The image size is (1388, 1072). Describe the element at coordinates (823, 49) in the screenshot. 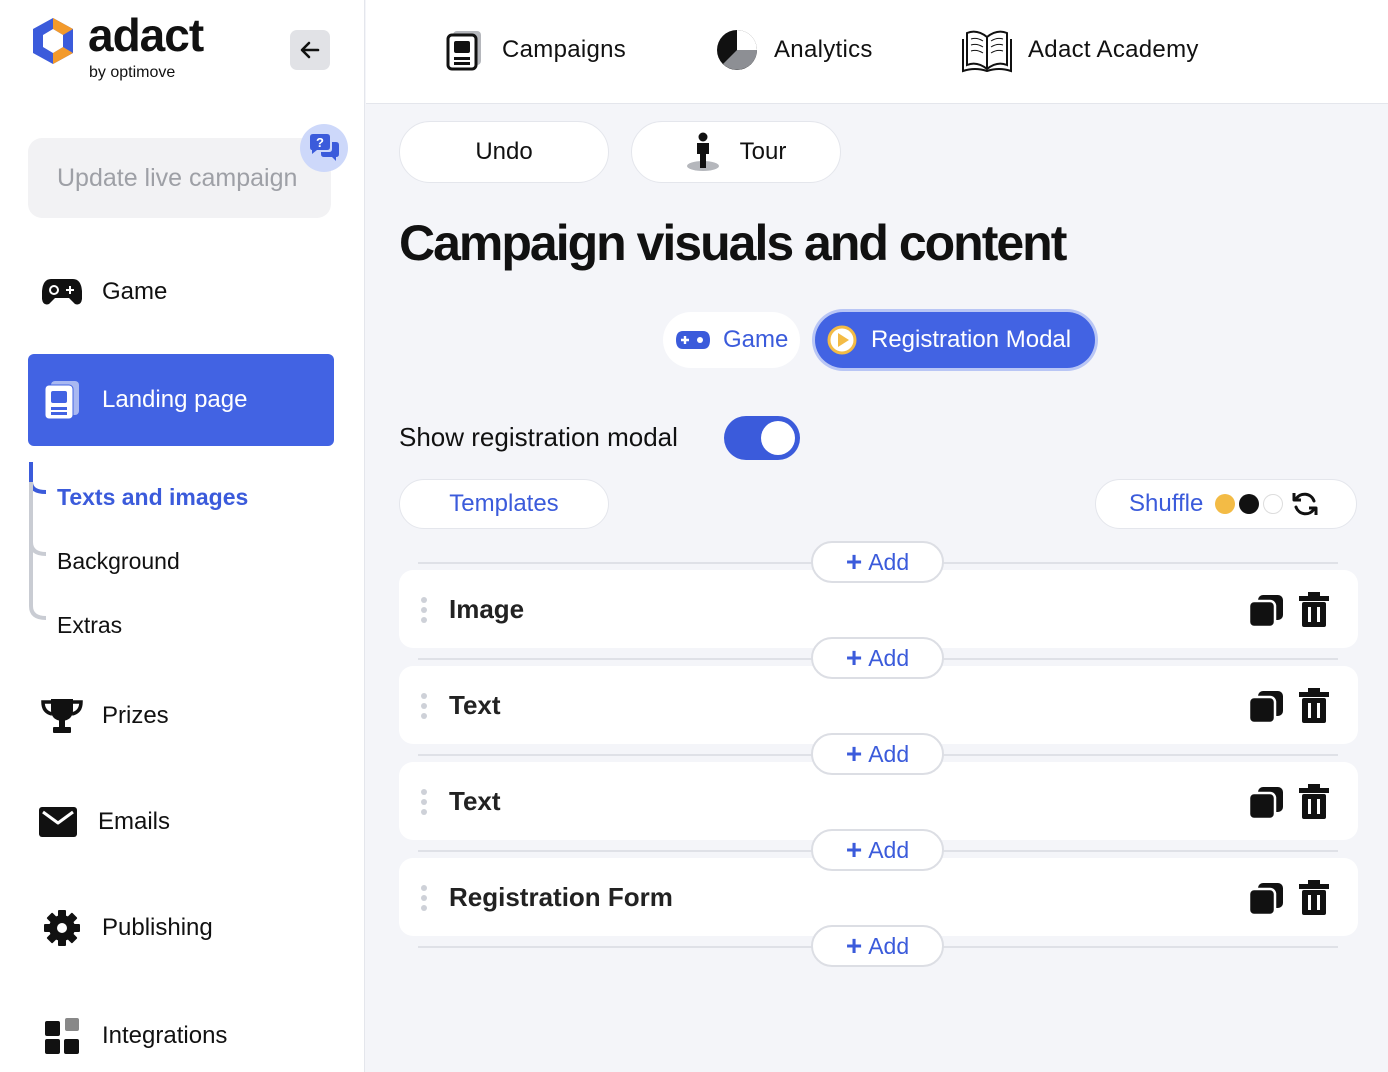

I see `topnav-label: Analytics` at that location.